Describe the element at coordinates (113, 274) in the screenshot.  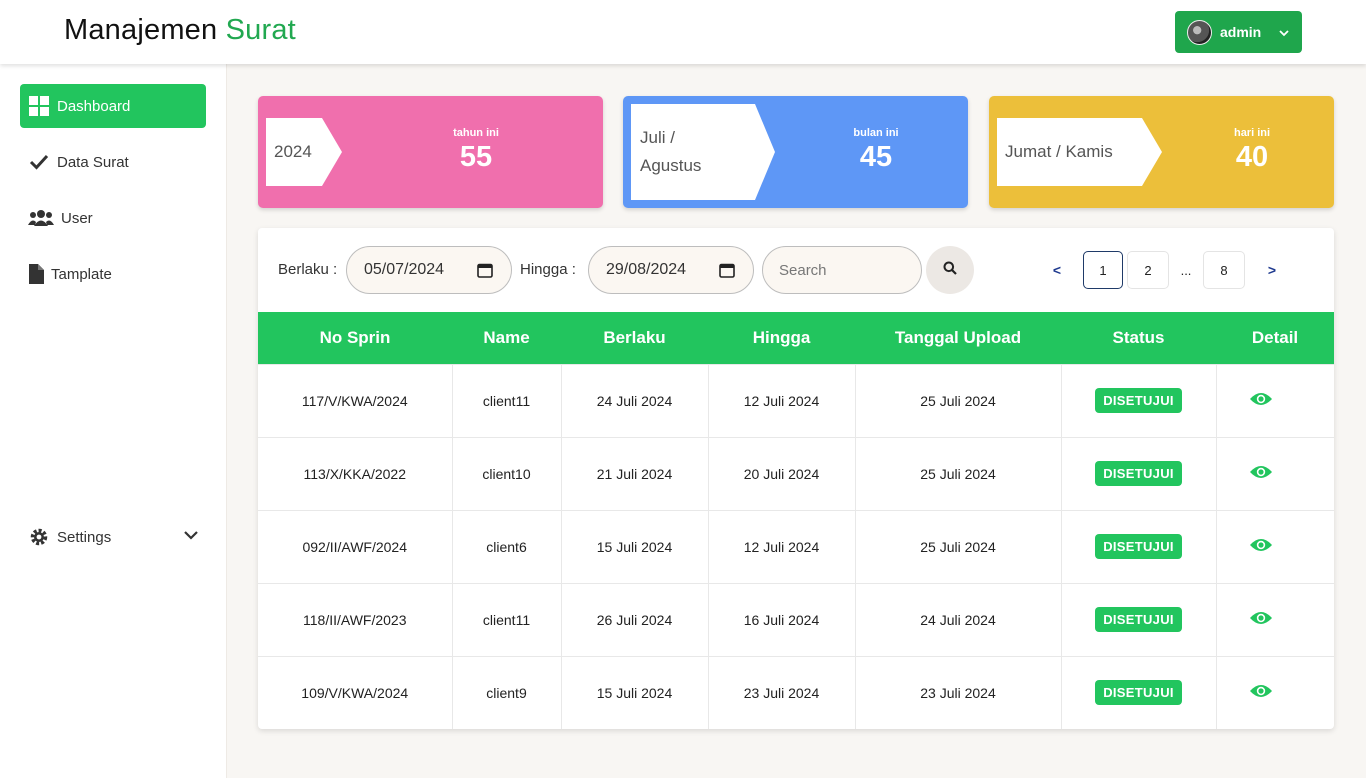
I see `sidebar-item-tamplate: Tamplate` at that location.